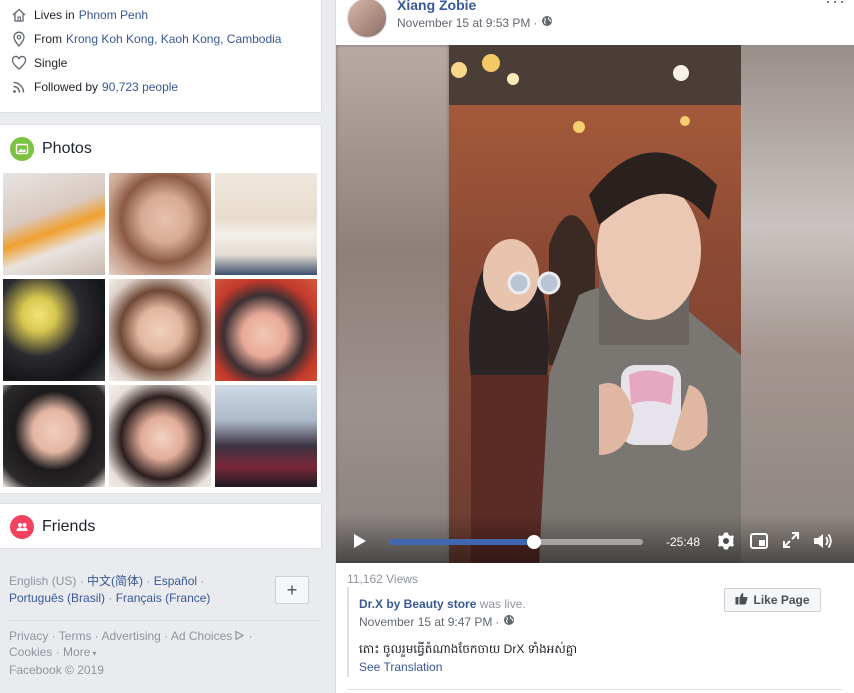 The height and width of the screenshot is (693, 854). I want to click on lives-link: Phnom Penh, so click(113, 15).